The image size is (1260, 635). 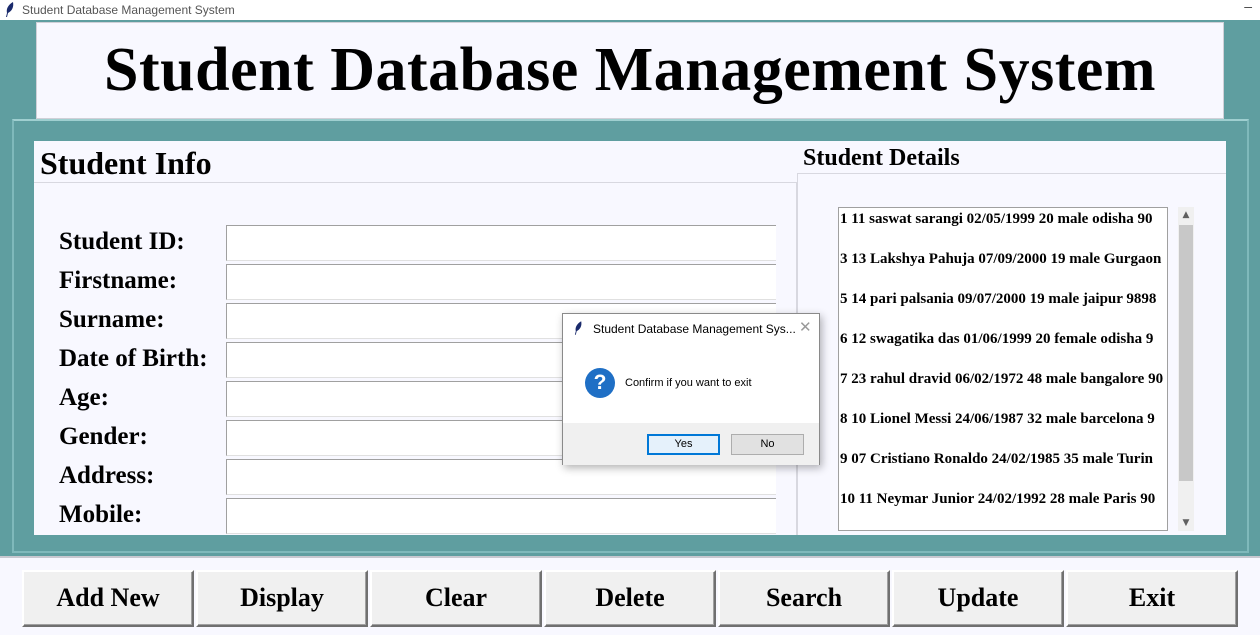 What do you see at coordinates (103, 436) in the screenshot?
I see `gender-label: Gender:` at bounding box center [103, 436].